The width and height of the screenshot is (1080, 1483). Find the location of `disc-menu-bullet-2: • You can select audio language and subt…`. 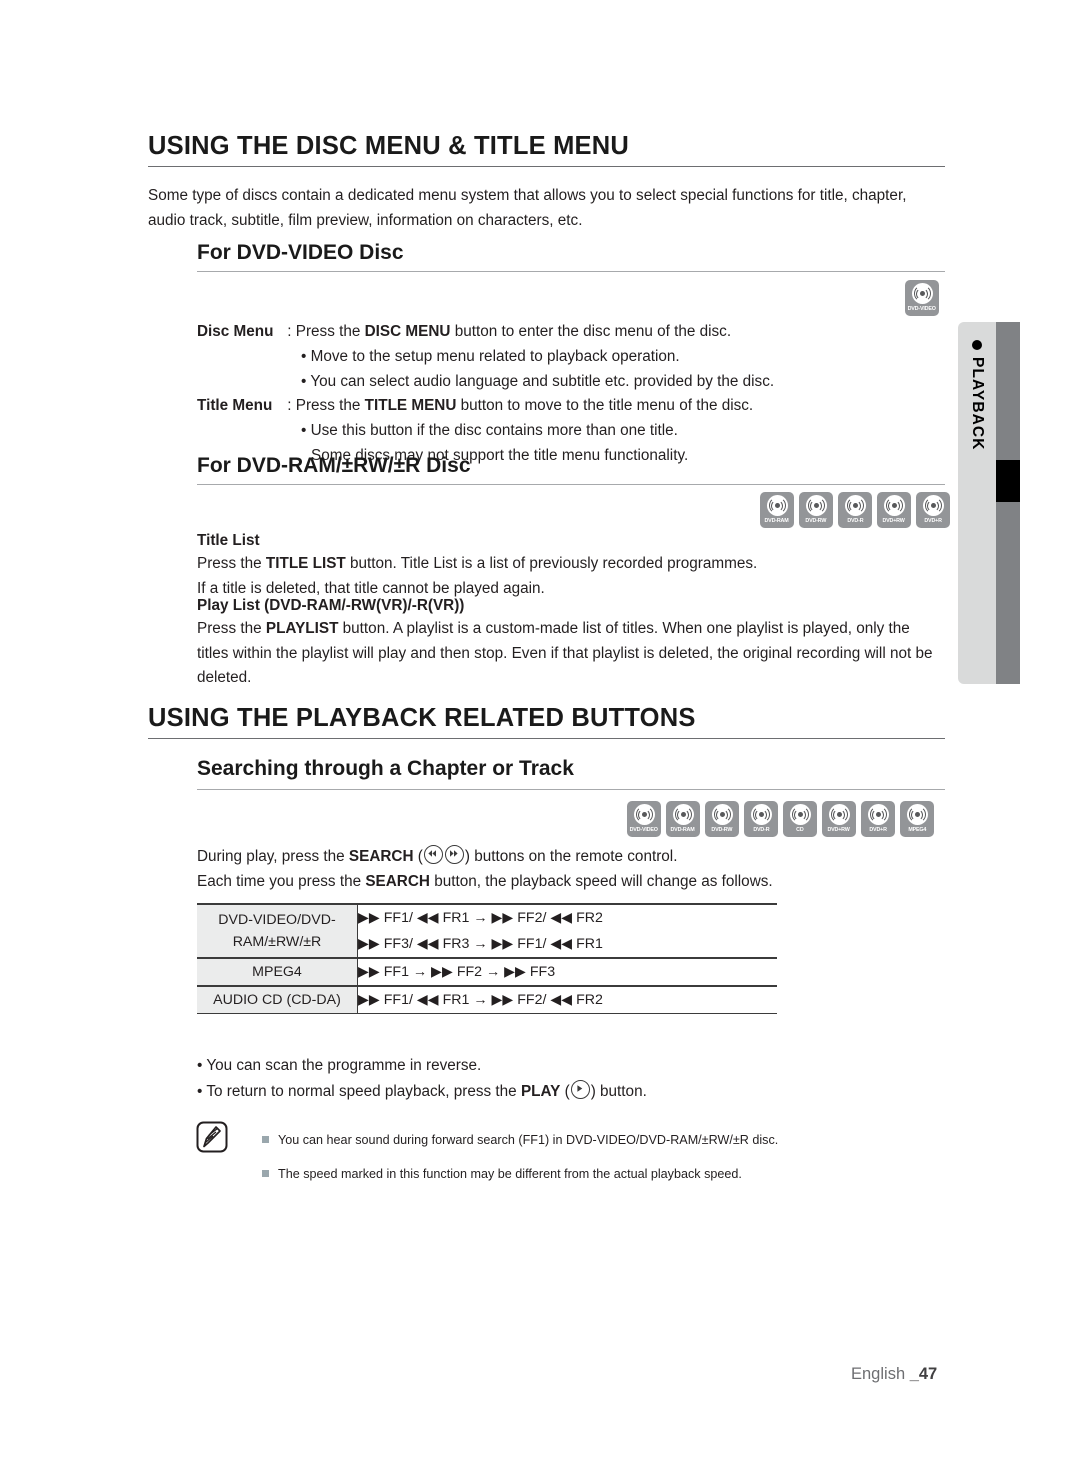

disc-menu-bullet-2: • You can select audio language and subt… is located at coordinates (538, 381).